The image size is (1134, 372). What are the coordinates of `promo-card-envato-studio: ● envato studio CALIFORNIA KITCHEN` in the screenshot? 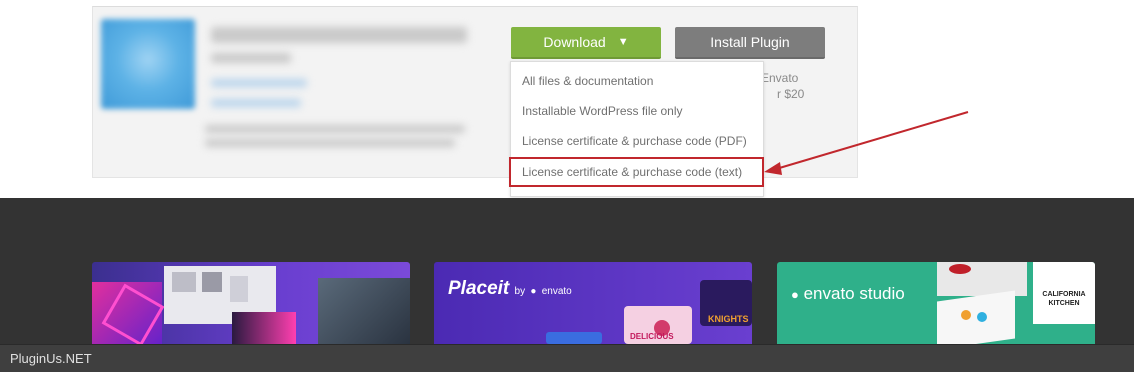 It's located at (936, 303).